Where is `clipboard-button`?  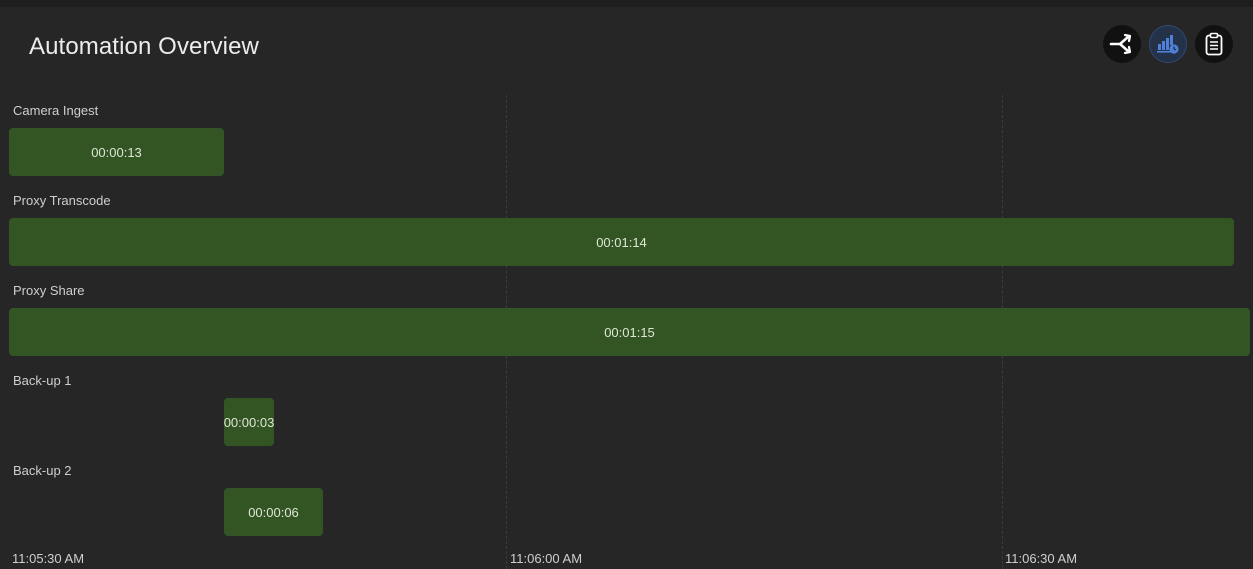
clipboard-button is located at coordinates (1214, 44).